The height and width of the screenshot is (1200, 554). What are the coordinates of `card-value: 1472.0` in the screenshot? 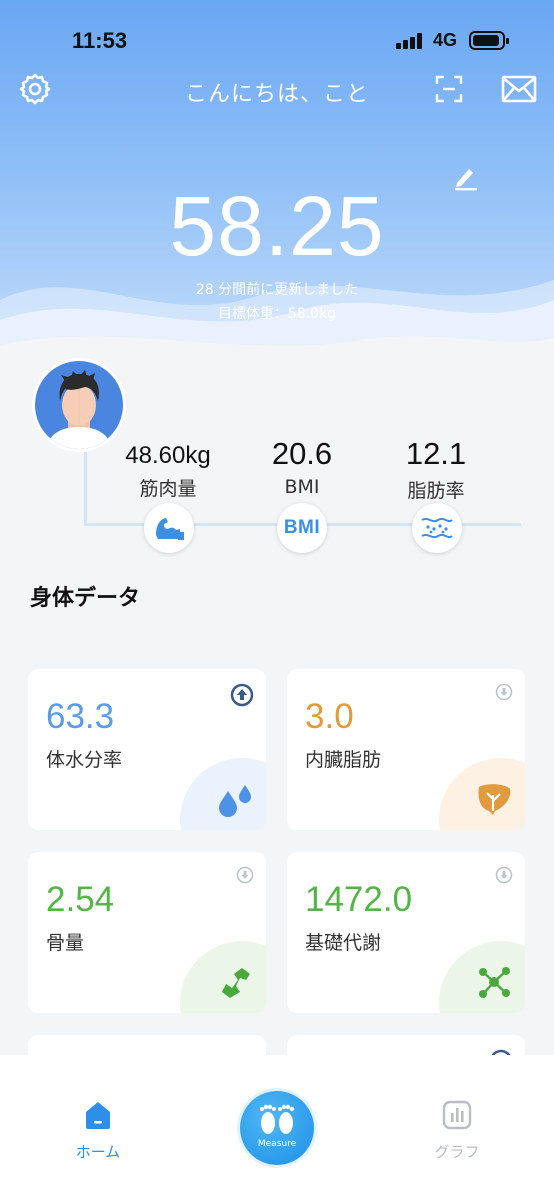 It's located at (359, 899).